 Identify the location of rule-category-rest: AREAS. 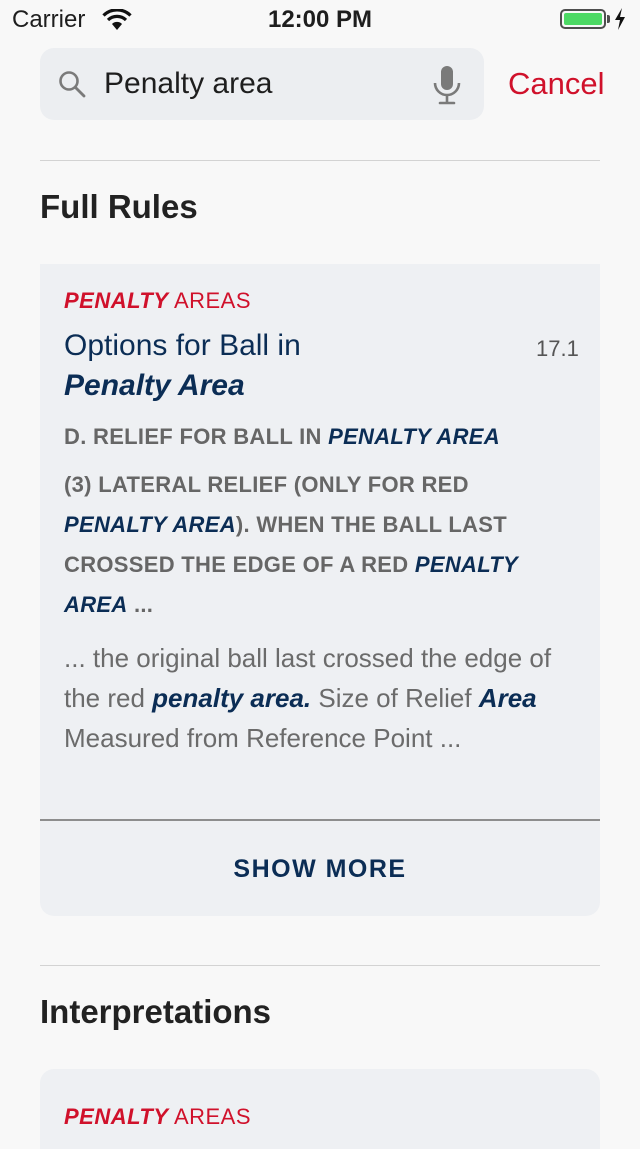
(210, 300).